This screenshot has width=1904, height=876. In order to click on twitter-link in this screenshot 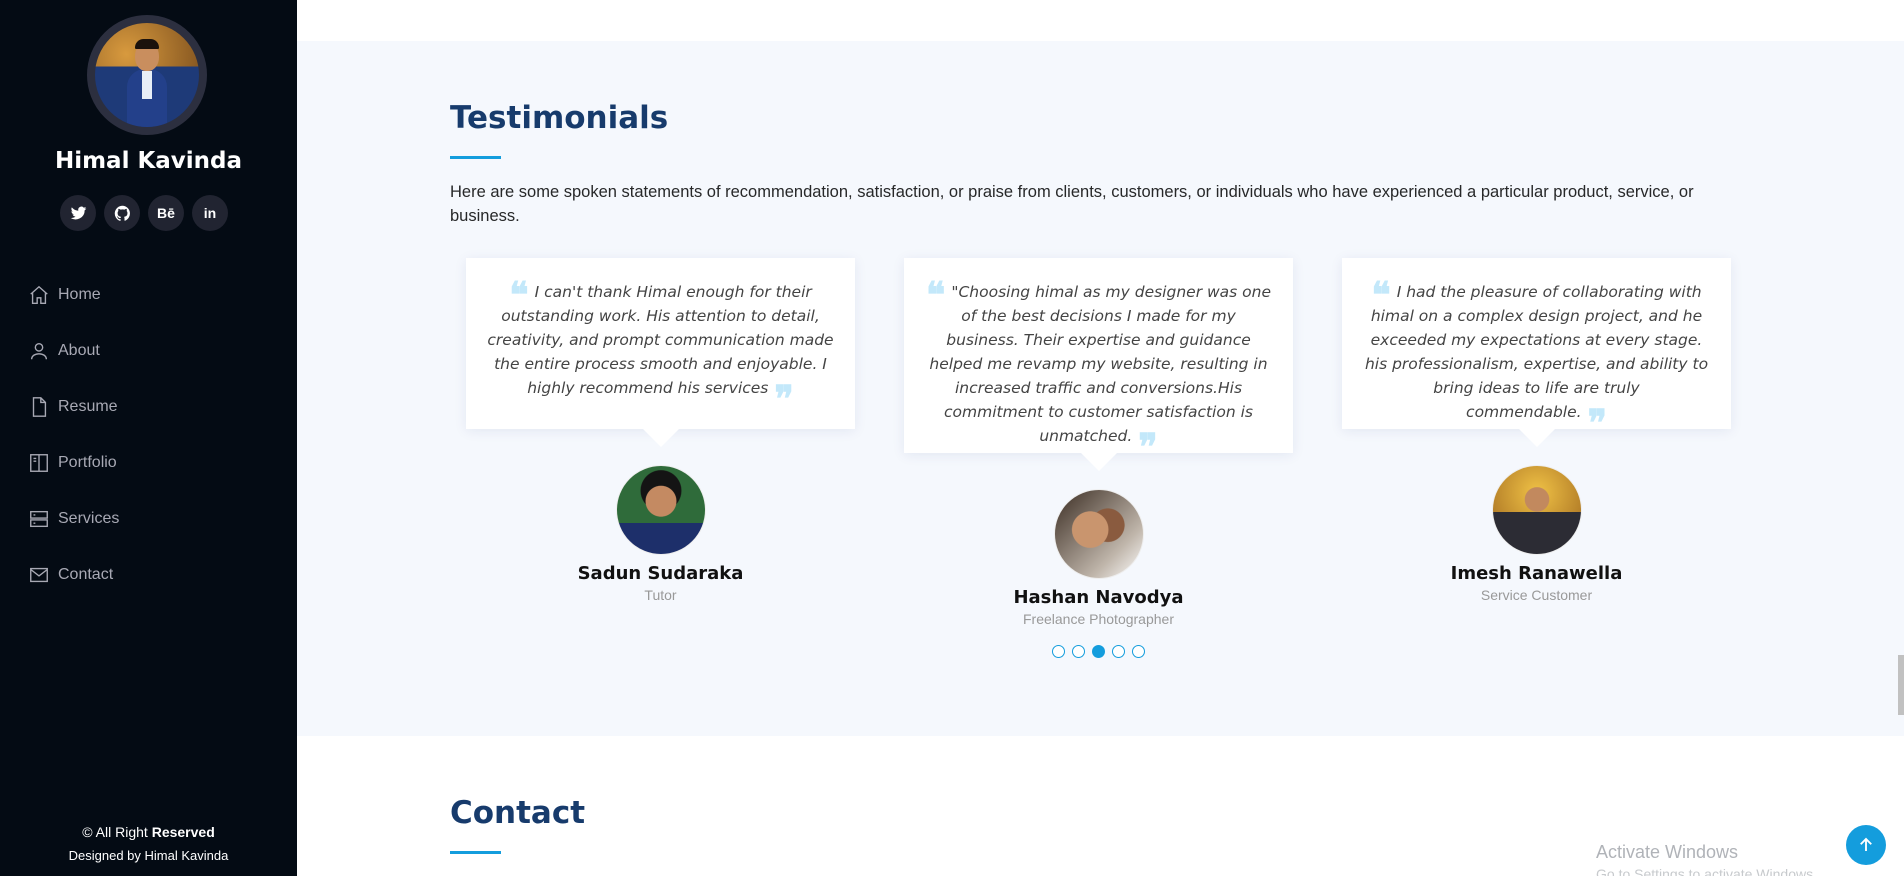, I will do `click(78, 213)`.